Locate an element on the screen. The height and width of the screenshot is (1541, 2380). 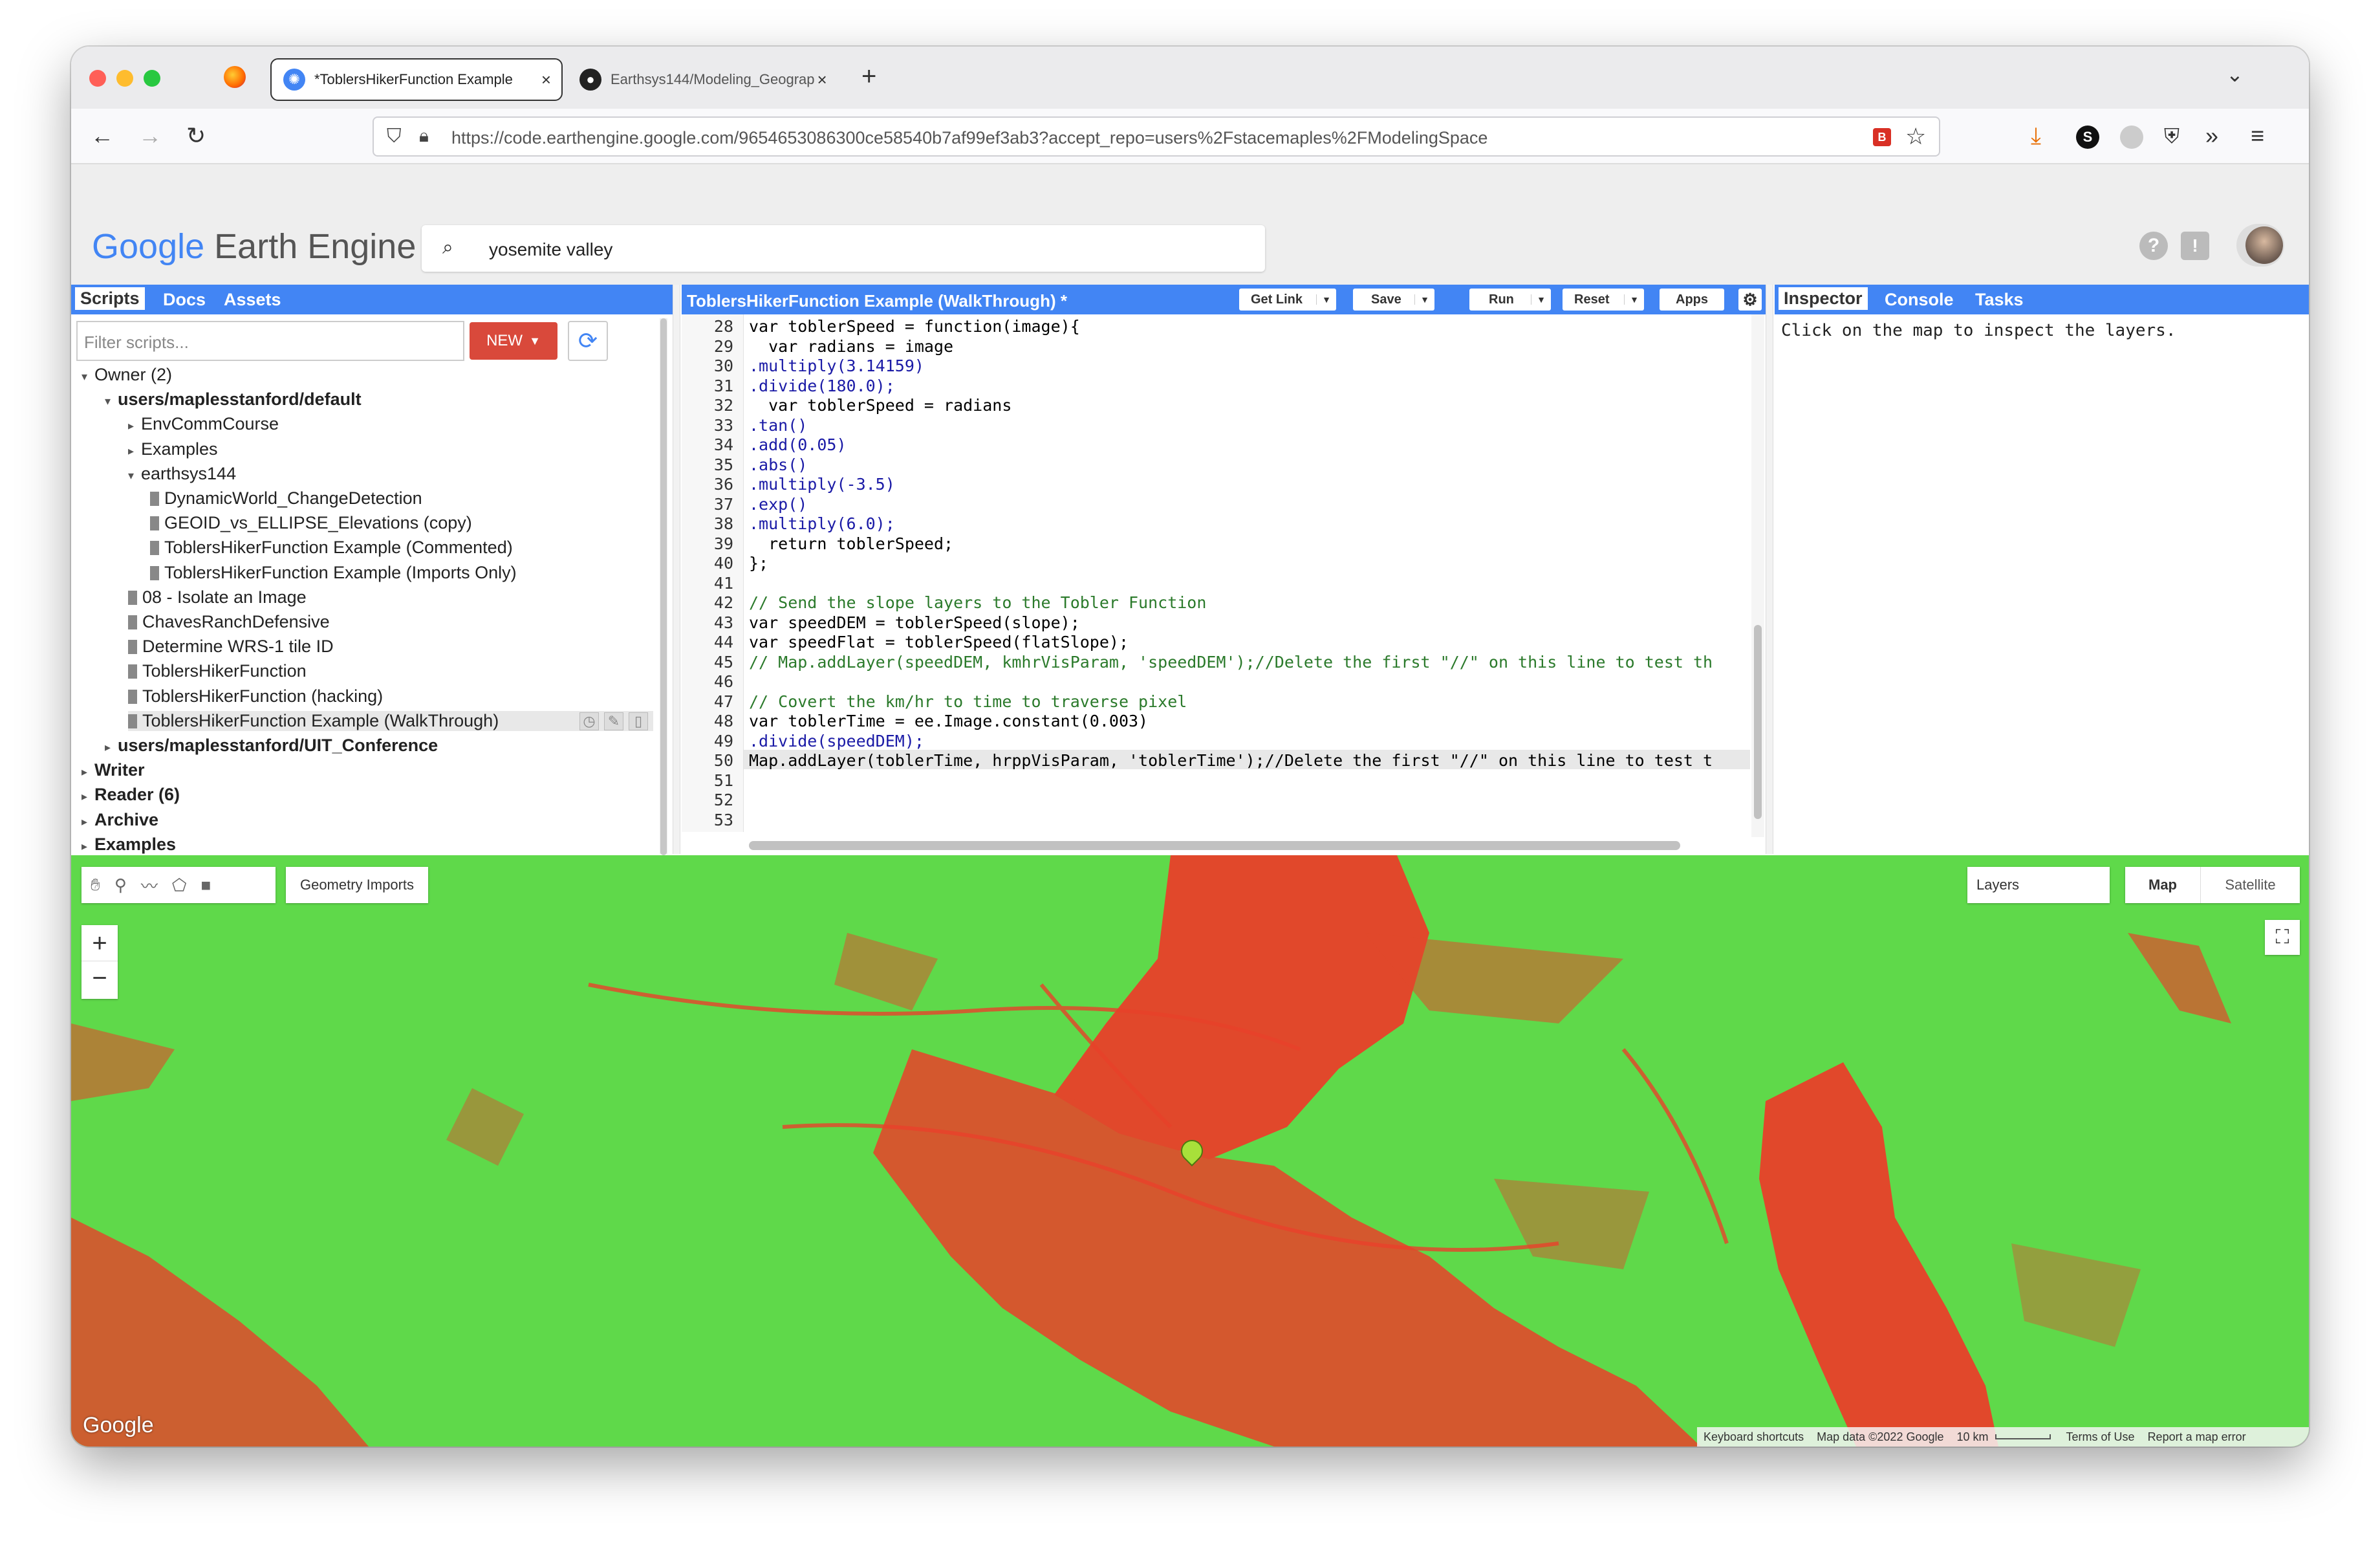
right-resize-handle is located at coordinates (1769, 569).